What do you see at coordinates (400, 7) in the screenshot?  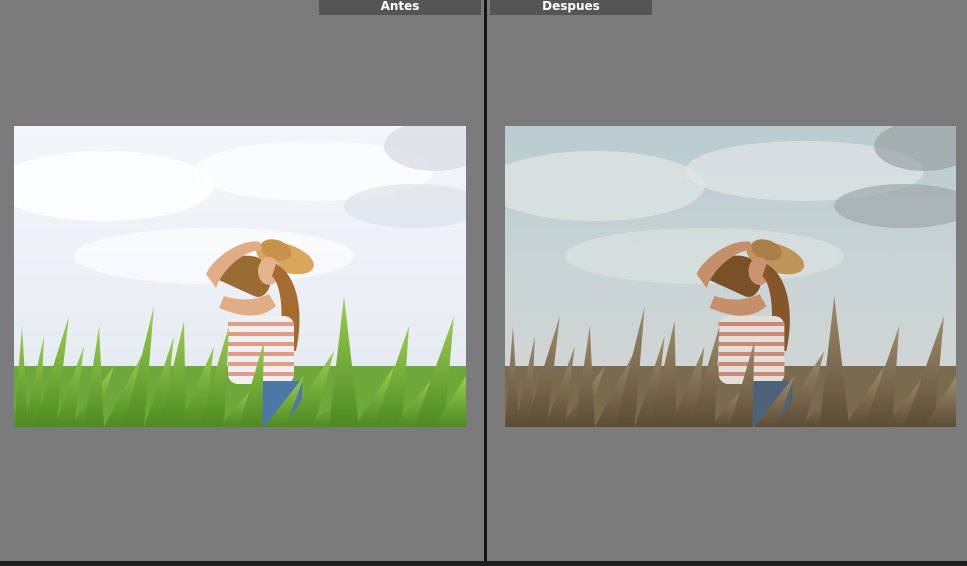 I see `before-label: Antes` at bounding box center [400, 7].